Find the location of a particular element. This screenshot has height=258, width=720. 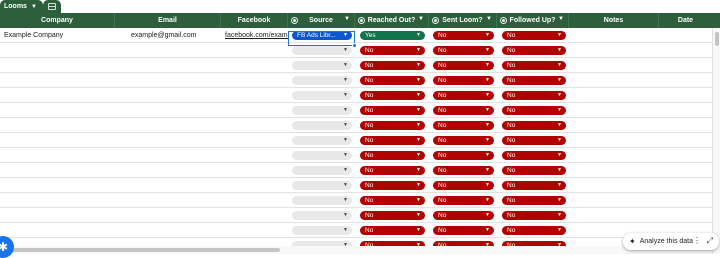

tab-looms: Looms ▼ is located at coordinates (21, 6).